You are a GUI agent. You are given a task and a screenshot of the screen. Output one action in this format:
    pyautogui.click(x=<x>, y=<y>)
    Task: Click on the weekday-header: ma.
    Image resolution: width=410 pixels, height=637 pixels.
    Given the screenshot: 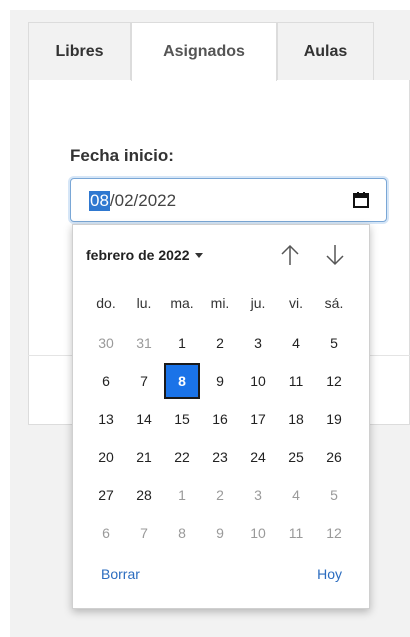 What is the action you would take?
    pyautogui.click(x=182, y=303)
    